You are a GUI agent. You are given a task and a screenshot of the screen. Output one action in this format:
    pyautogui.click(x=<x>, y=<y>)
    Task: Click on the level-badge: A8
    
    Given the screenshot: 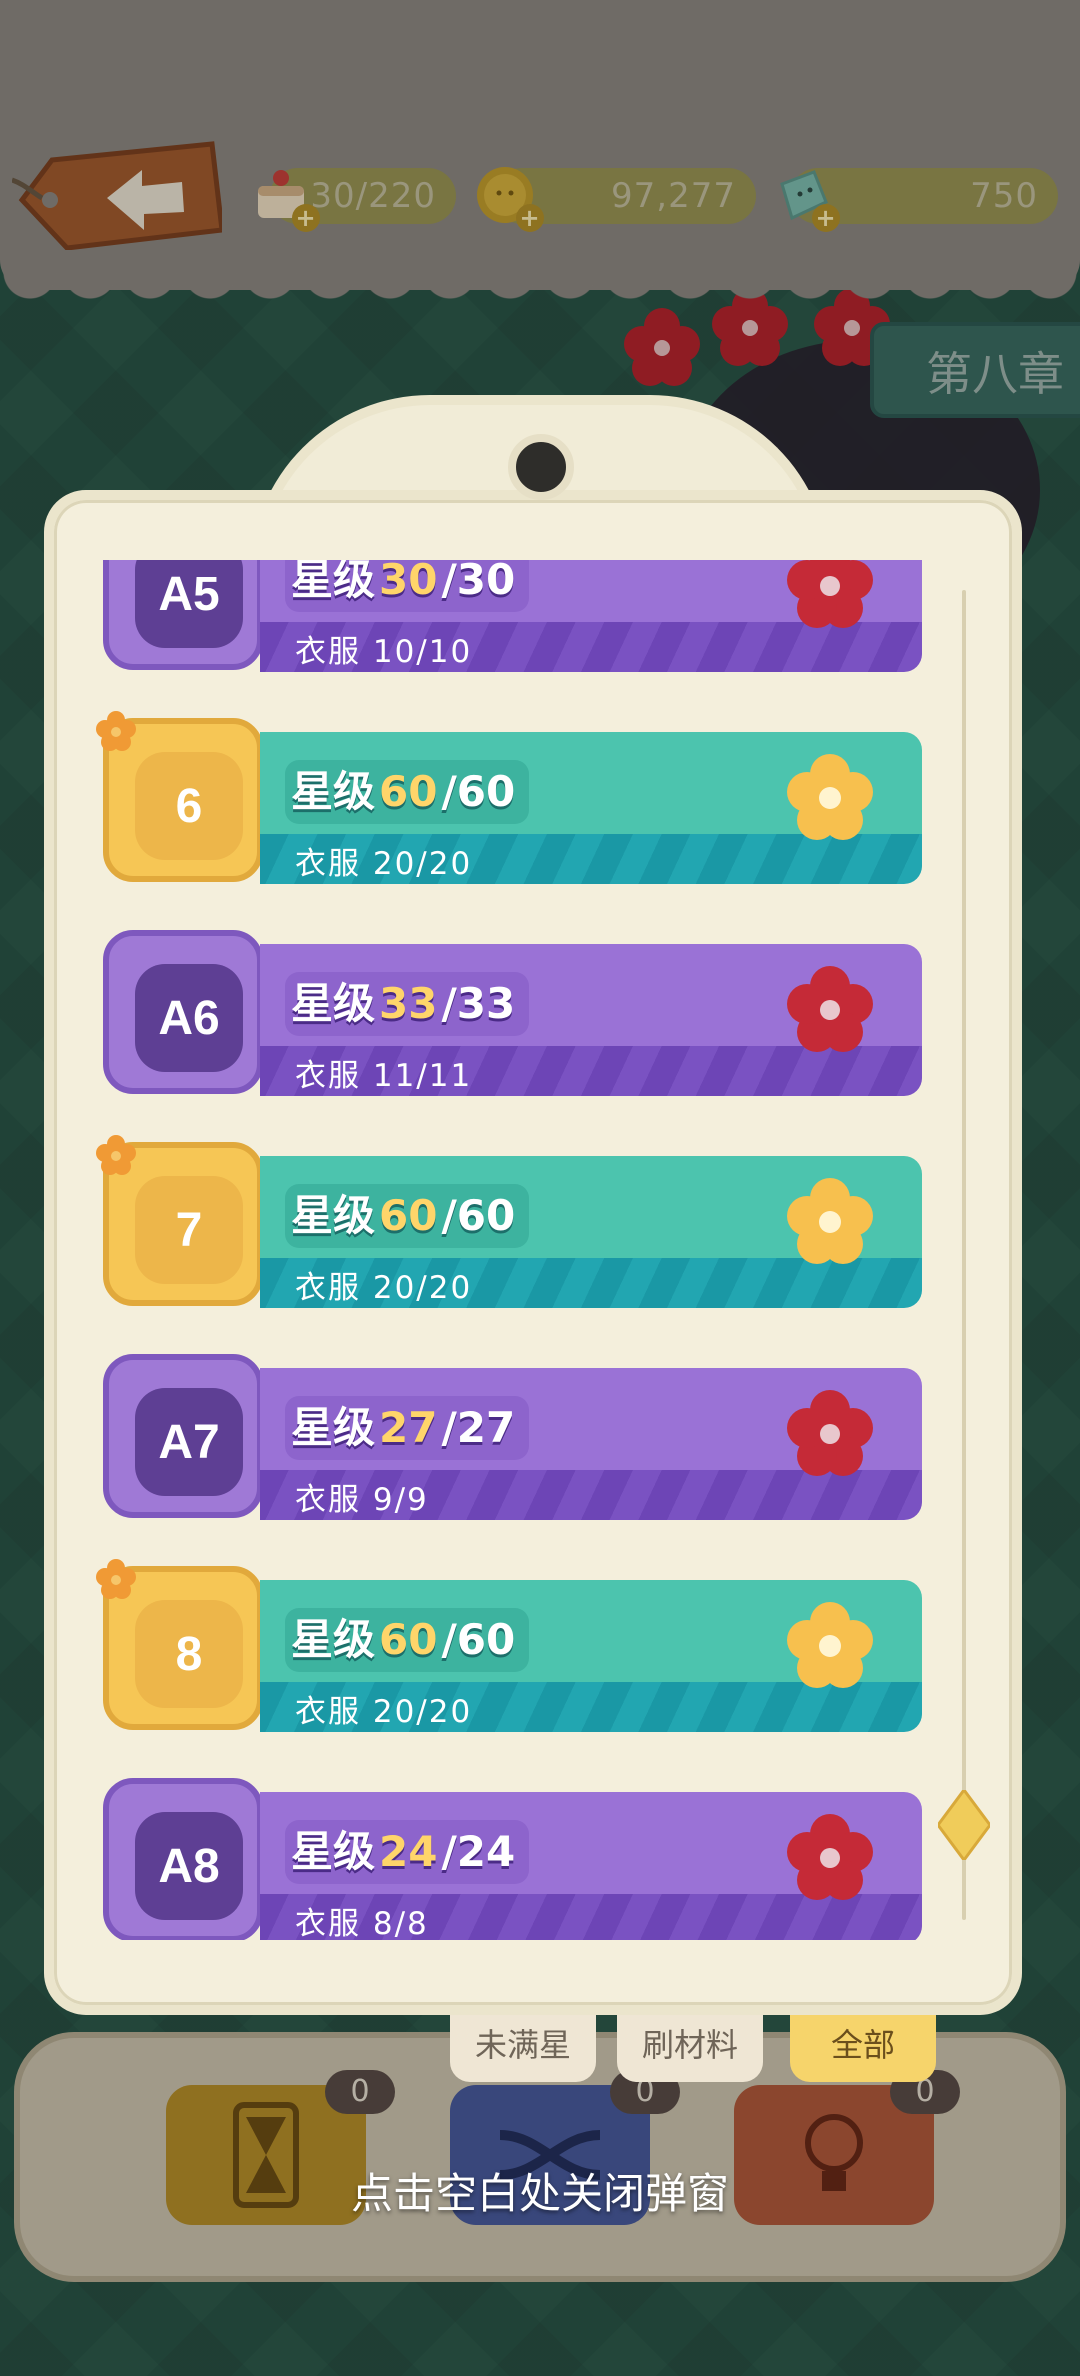 What is the action you would take?
    pyautogui.click(x=183, y=1859)
    